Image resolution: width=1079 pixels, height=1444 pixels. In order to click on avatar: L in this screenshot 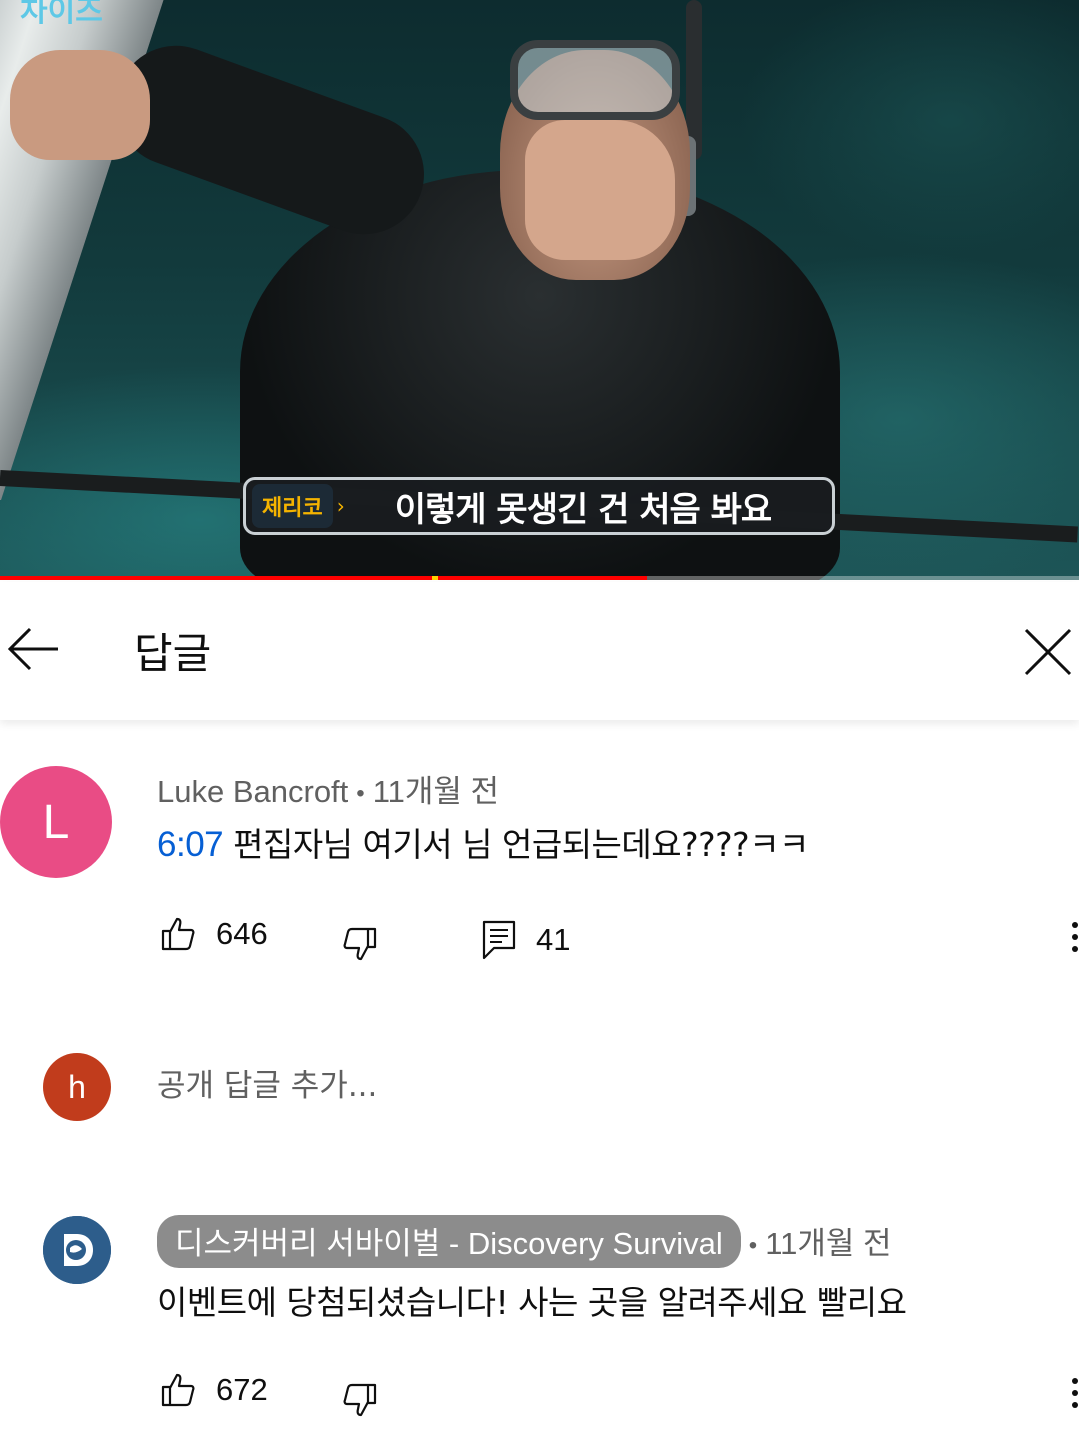, I will do `click(56, 822)`.